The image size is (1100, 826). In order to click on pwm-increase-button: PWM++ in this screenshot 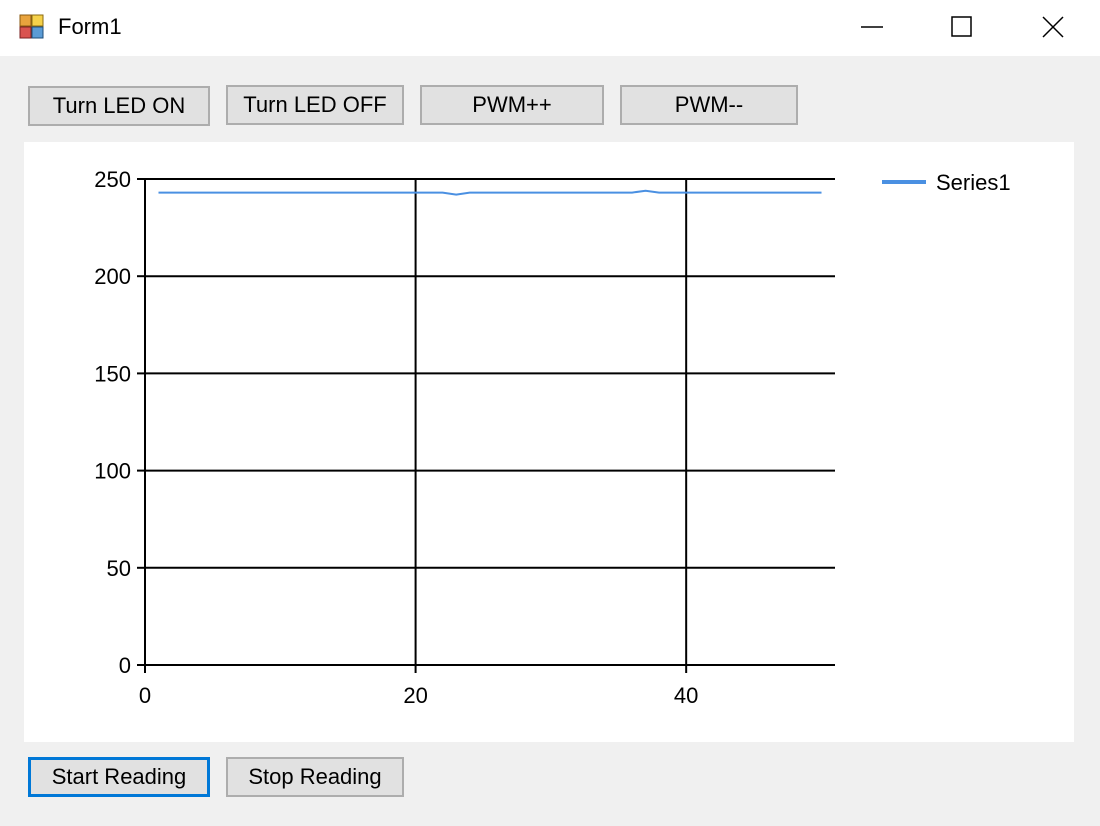, I will do `click(512, 105)`.